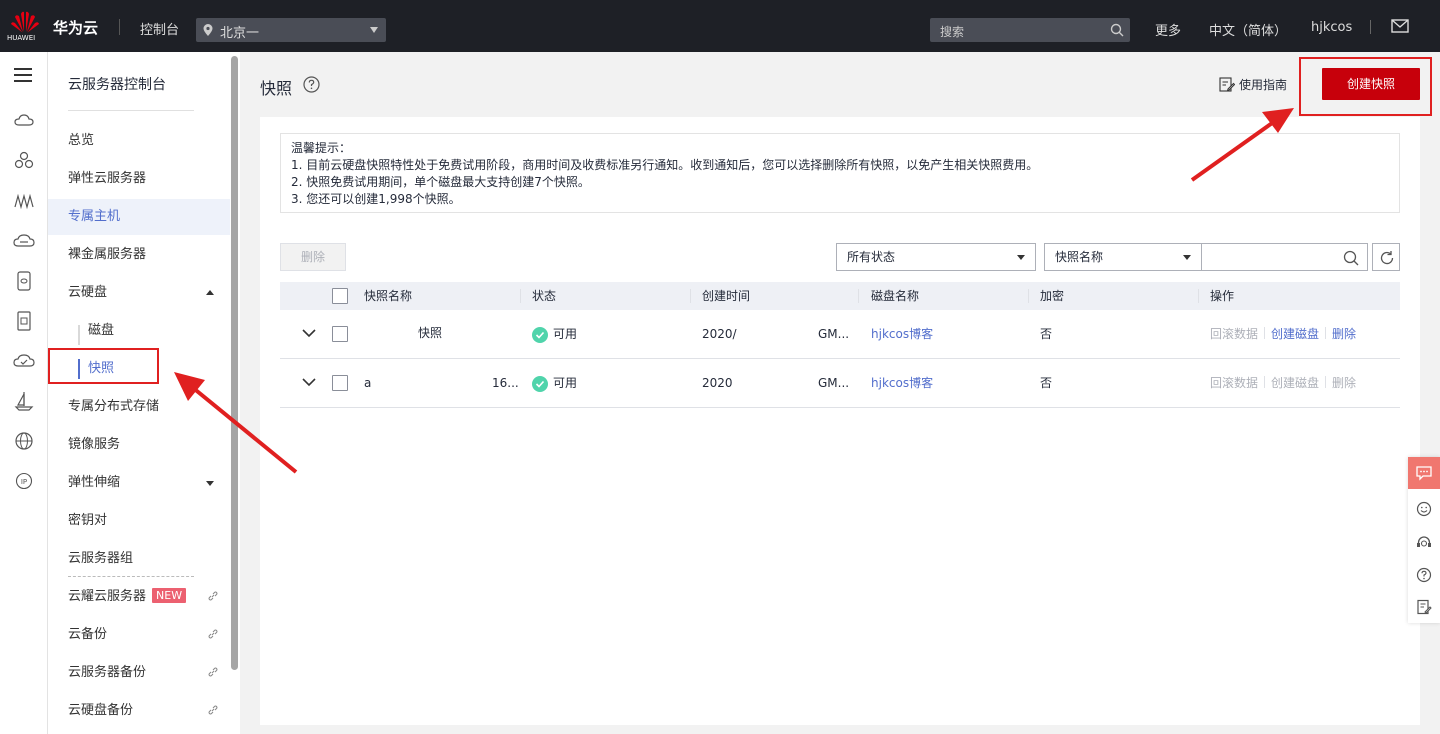  What do you see at coordinates (75, 27) in the screenshot?
I see `brand-name: 华为云` at bounding box center [75, 27].